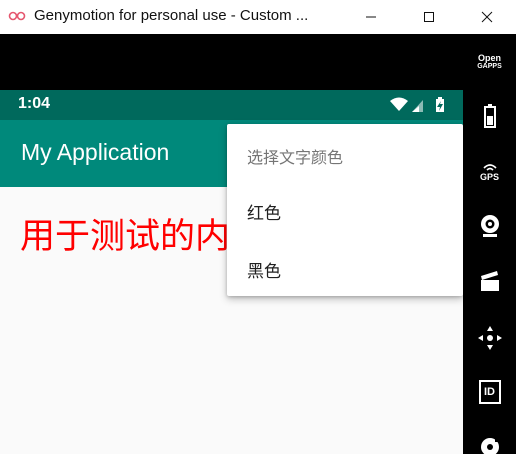  I want to click on identifiers-icon: ID, so click(489, 392).